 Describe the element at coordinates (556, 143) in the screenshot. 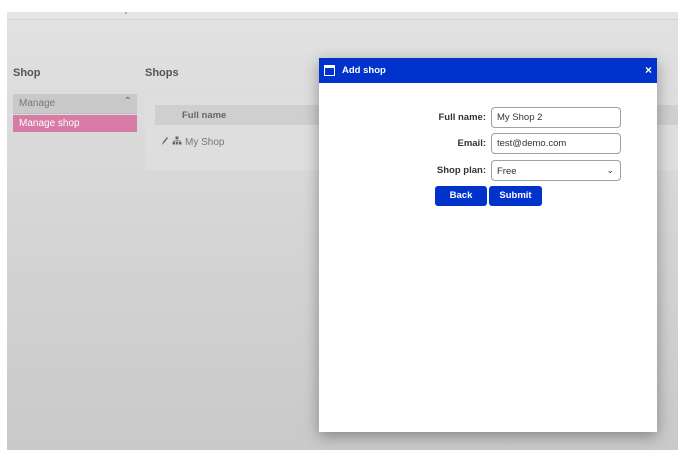

I see `email-input` at that location.